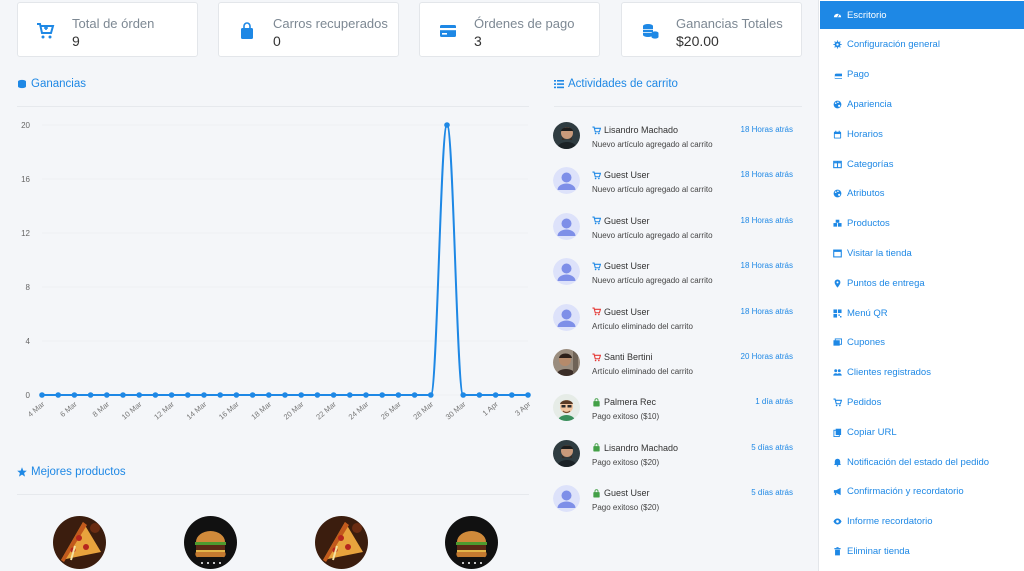  What do you see at coordinates (922, 224) in the screenshot?
I see `sidebar-item-productos: Productos` at bounding box center [922, 224].